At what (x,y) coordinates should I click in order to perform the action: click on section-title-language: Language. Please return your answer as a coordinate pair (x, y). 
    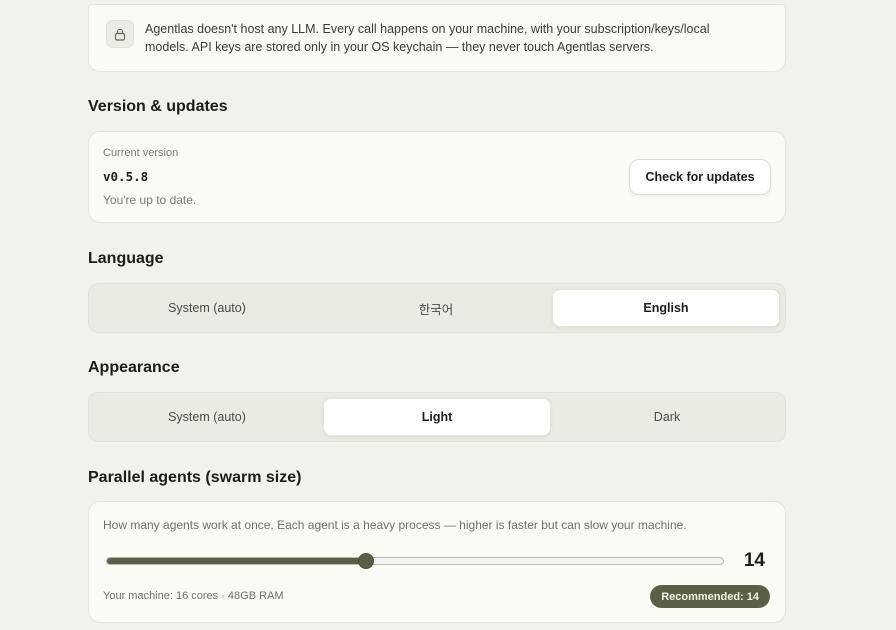
    Looking at the image, I should click on (126, 258).